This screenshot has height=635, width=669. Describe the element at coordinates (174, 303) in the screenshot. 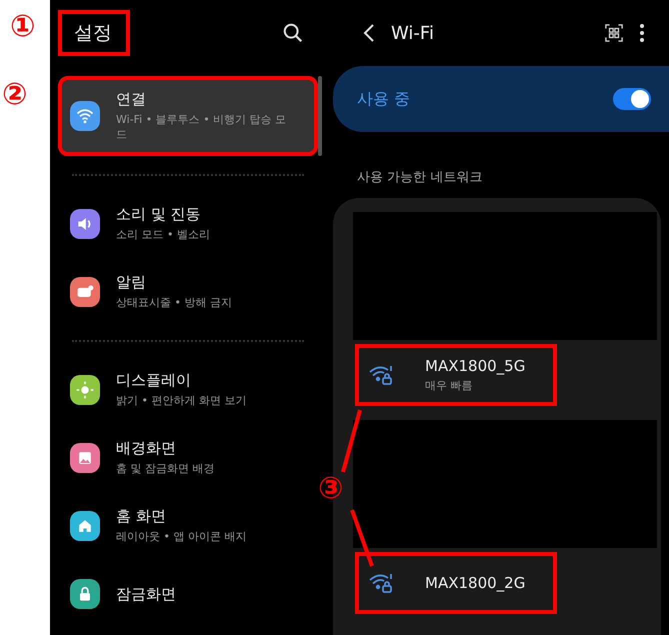

I see `item-subtitle: 상태표시줄 • 방해 금지` at that location.